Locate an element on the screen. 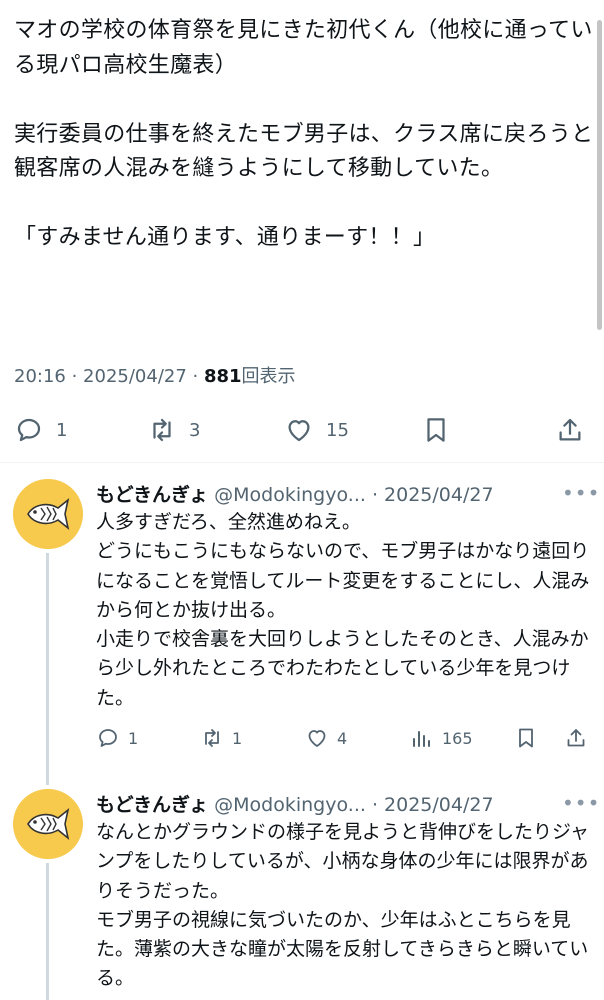  retweet-button: 3 is located at coordinates (173, 430).